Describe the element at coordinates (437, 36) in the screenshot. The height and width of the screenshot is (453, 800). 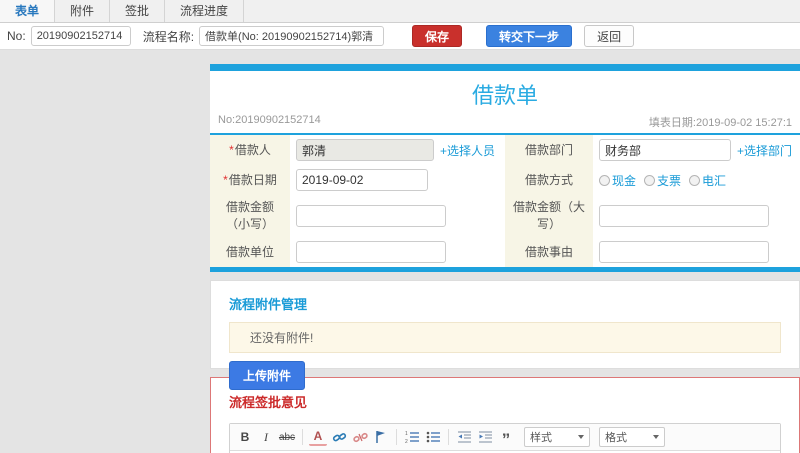
I see `save-button: 保存` at that location.